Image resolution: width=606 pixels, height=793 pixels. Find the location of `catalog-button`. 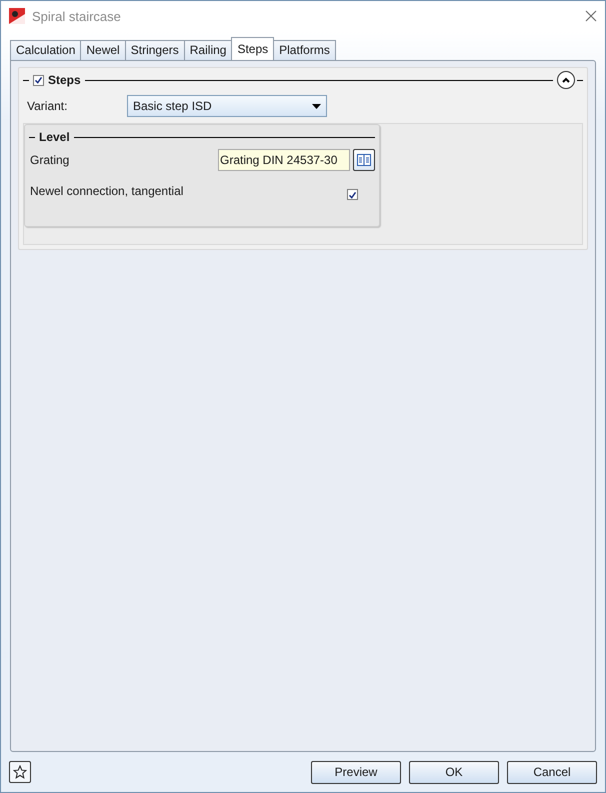

catalog-button is located at coordinates (364, 160).